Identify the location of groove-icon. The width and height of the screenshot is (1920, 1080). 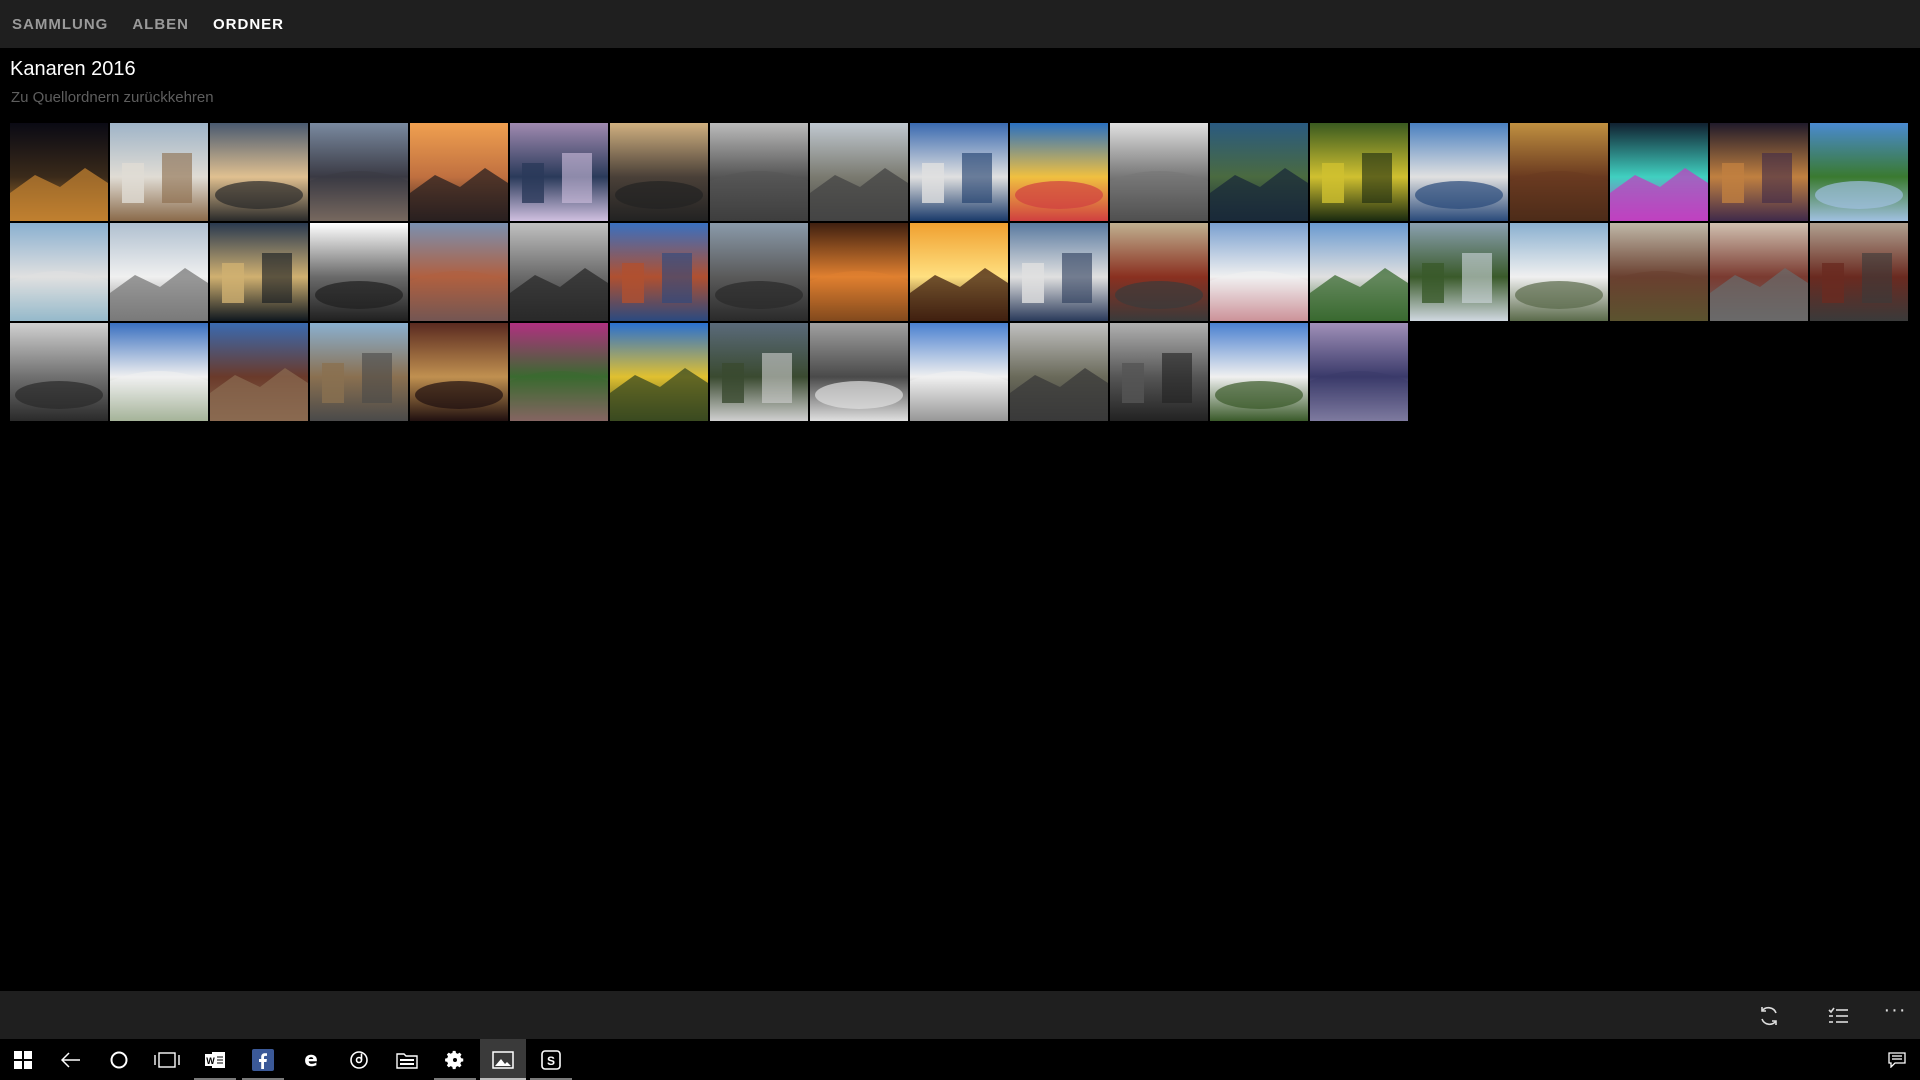
(359, 1059).